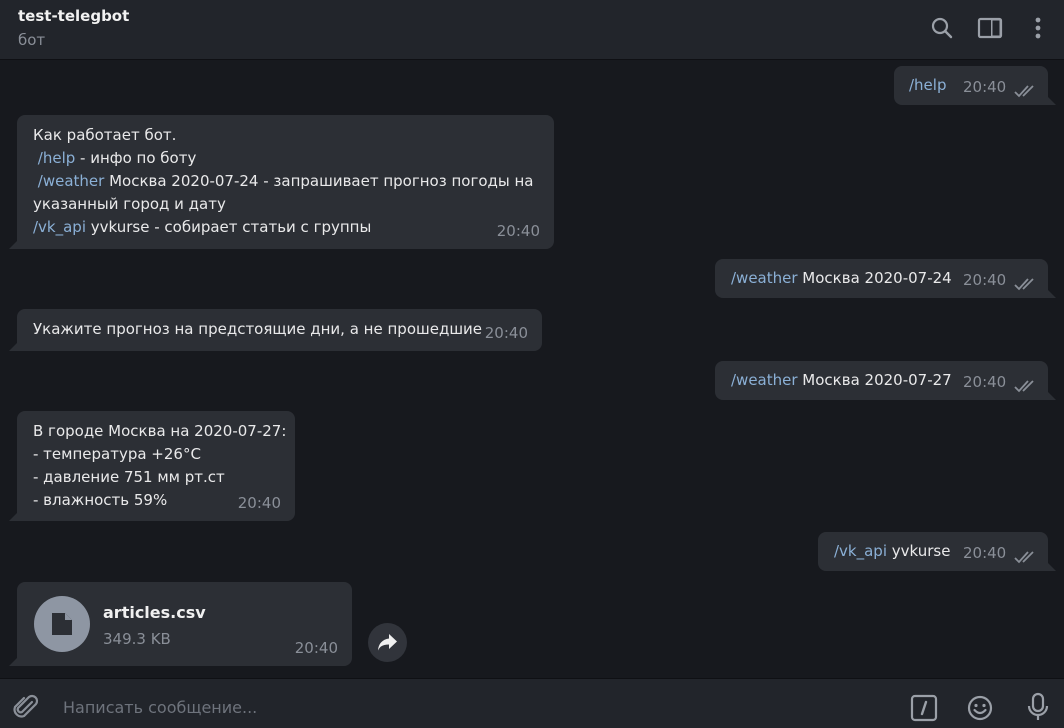 This screenshot has height=728, width=1064. Describe the element at coordinates (73, 16) in the screenshot. I see `chat-title: test-telegbot` at that location.